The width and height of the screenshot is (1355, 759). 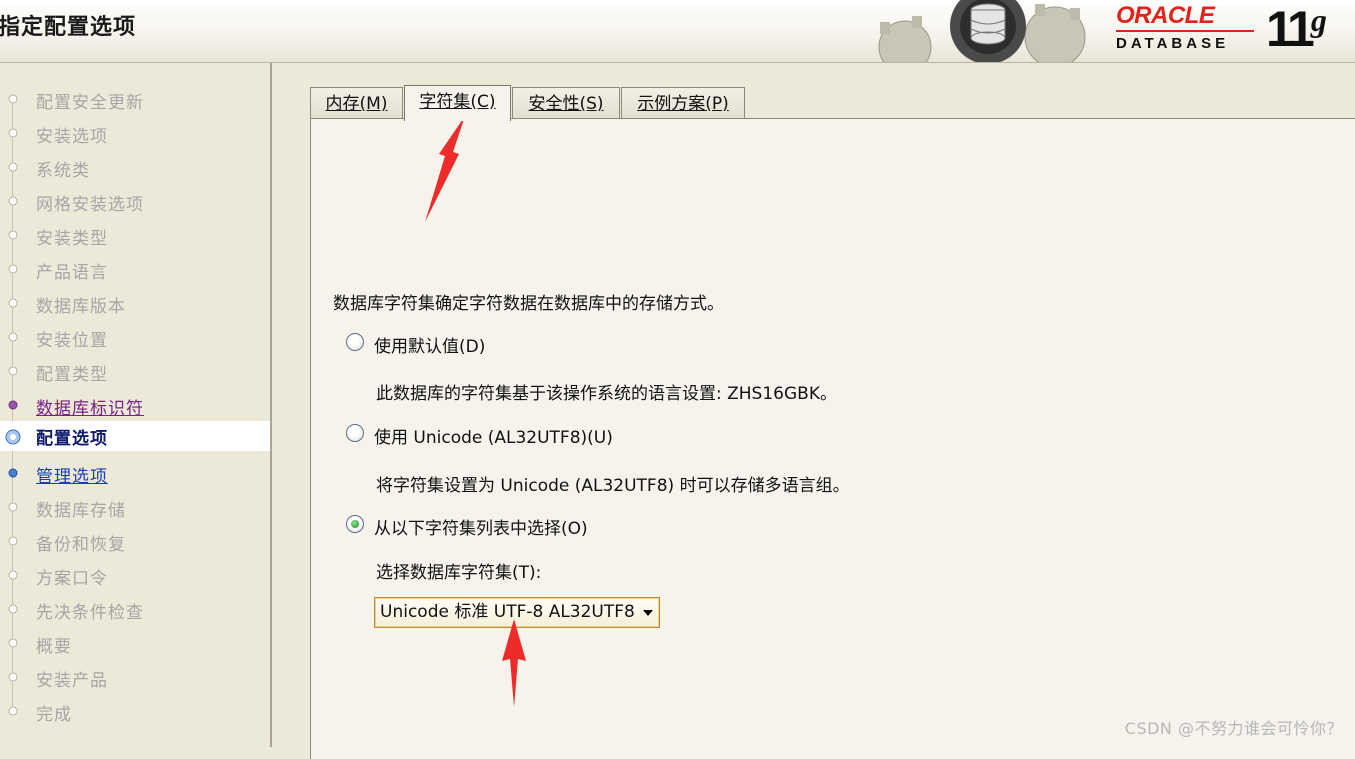 I want to click on sidebar-step-label: 管理选项, so click(x=72, y=477).